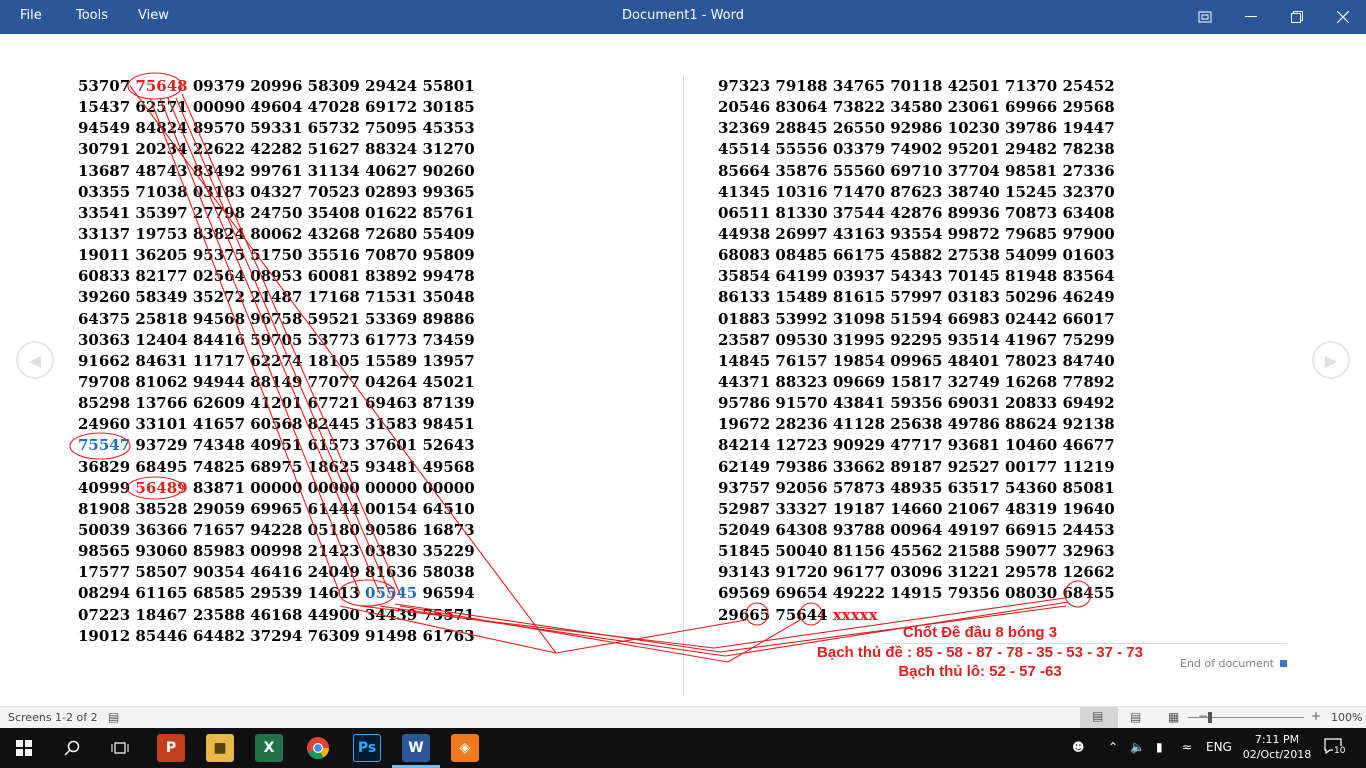 This screenshot has width=1366, height=768. What do you see at coordinates (1277, 747) in the screenshot?
I see `clock: 7:11 PM 02/Oct/2018` at bounding box center [1277, 747].